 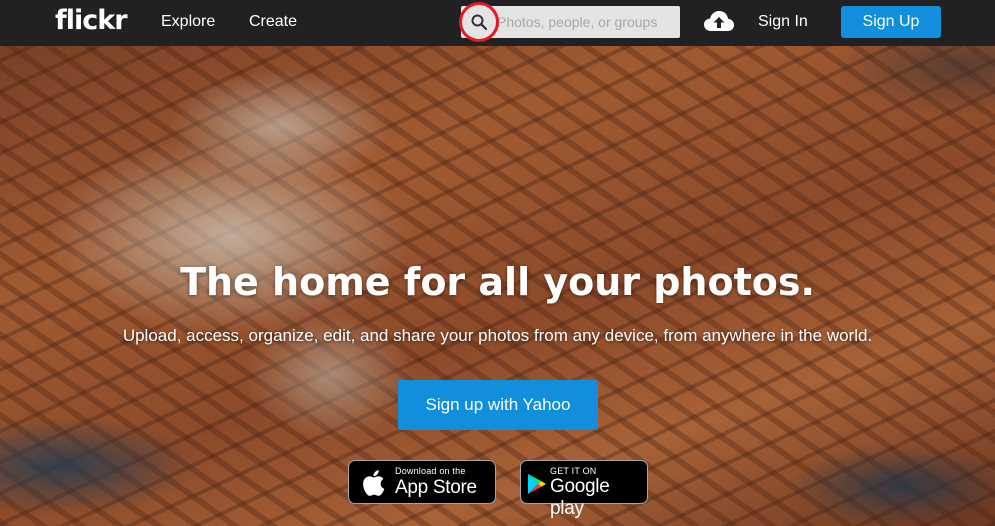 I want to click on app-store-badge: Download on the App Store, so click(x=422, y=482).